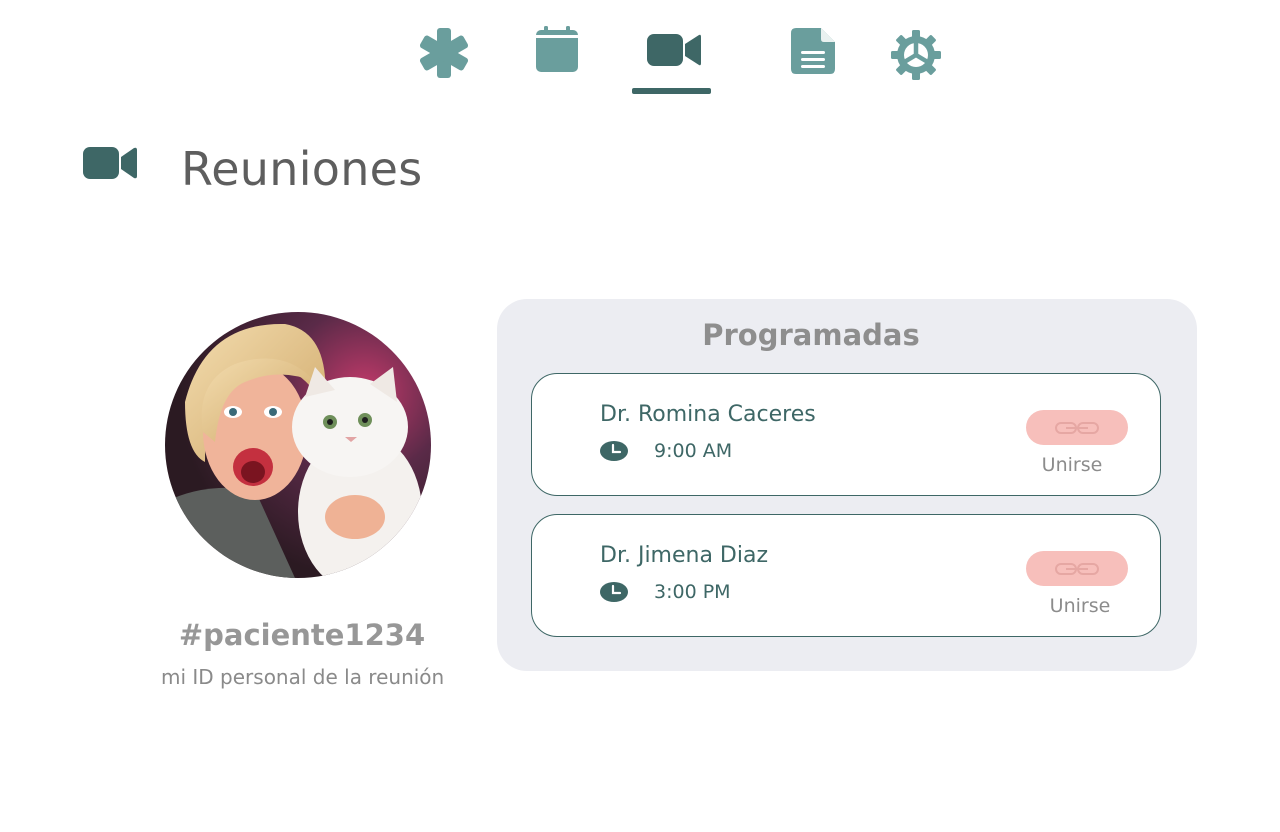  What do you see at coordinates (302, 169) in the screenshot?
I see `page-title: Reuniones` at bounding box center [302, 169].